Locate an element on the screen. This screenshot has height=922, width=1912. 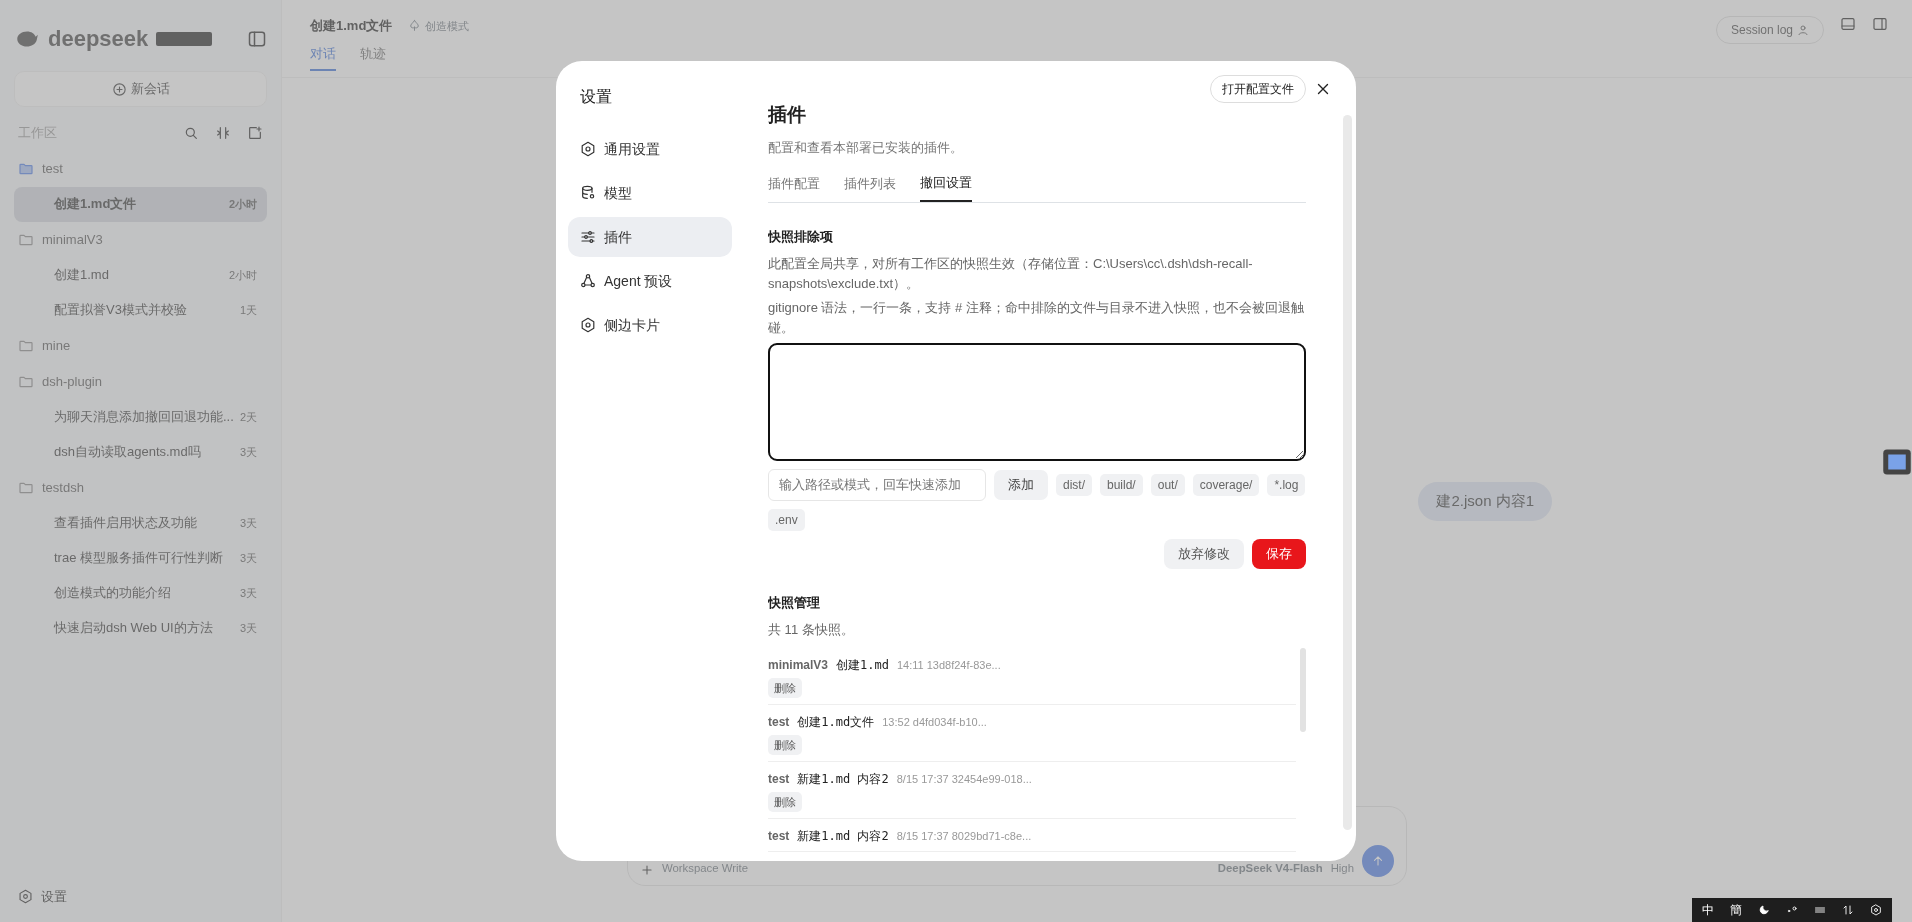
dialog-title: 设置 is located at coordinates (596, 97).